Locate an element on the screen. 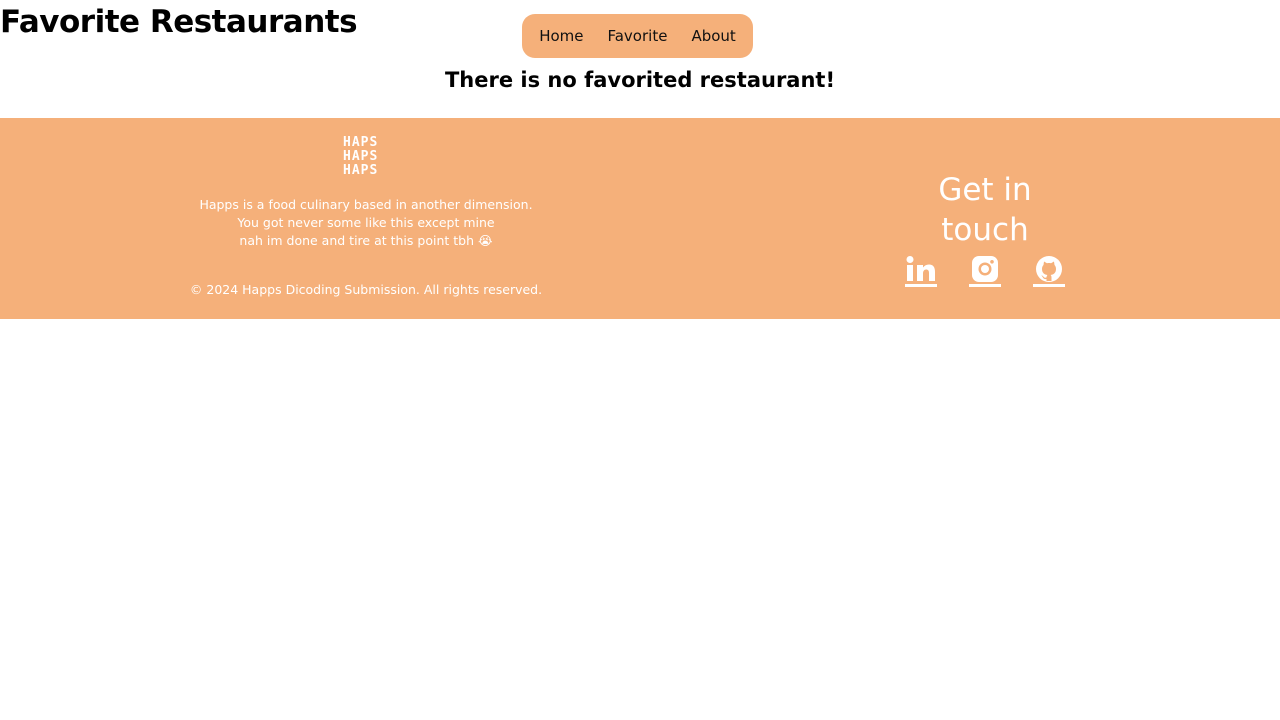 This screenshot has height=720, width=1280. nav-favorite-link: Favorite is located at coordinates (637, 36).